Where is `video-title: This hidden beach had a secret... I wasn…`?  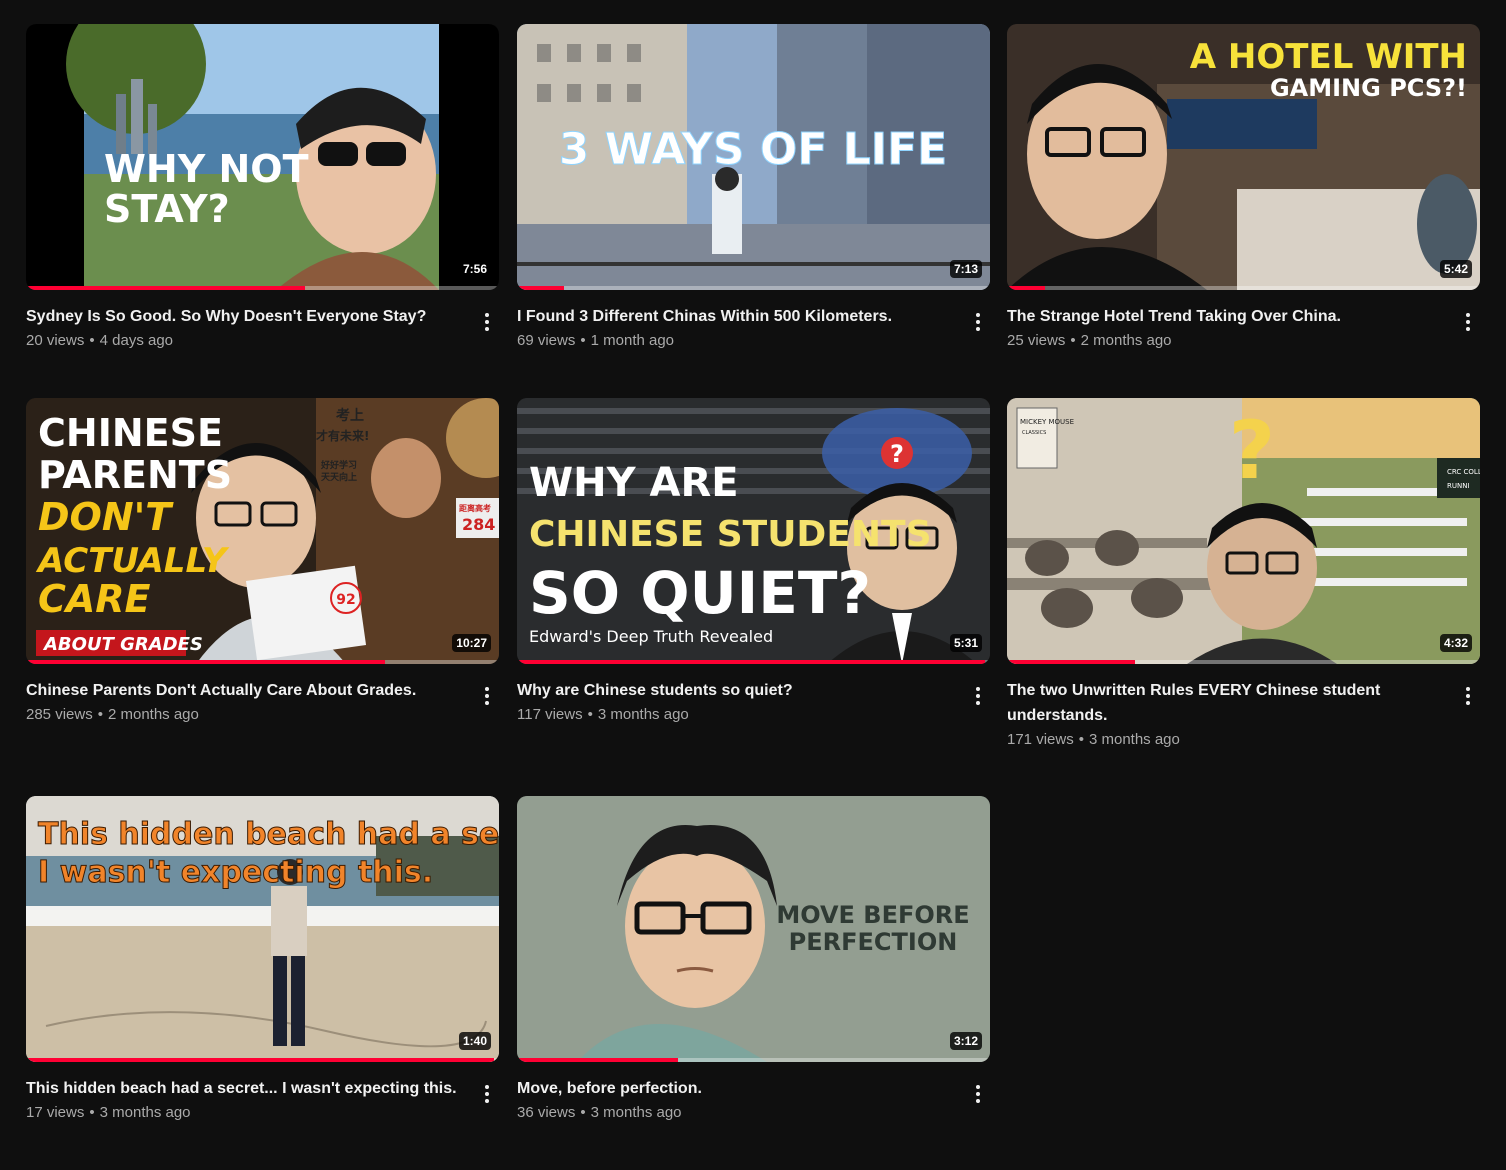
video-title: This hidden beach had a secret... I wasn… is located at coordinates (242, 1088).